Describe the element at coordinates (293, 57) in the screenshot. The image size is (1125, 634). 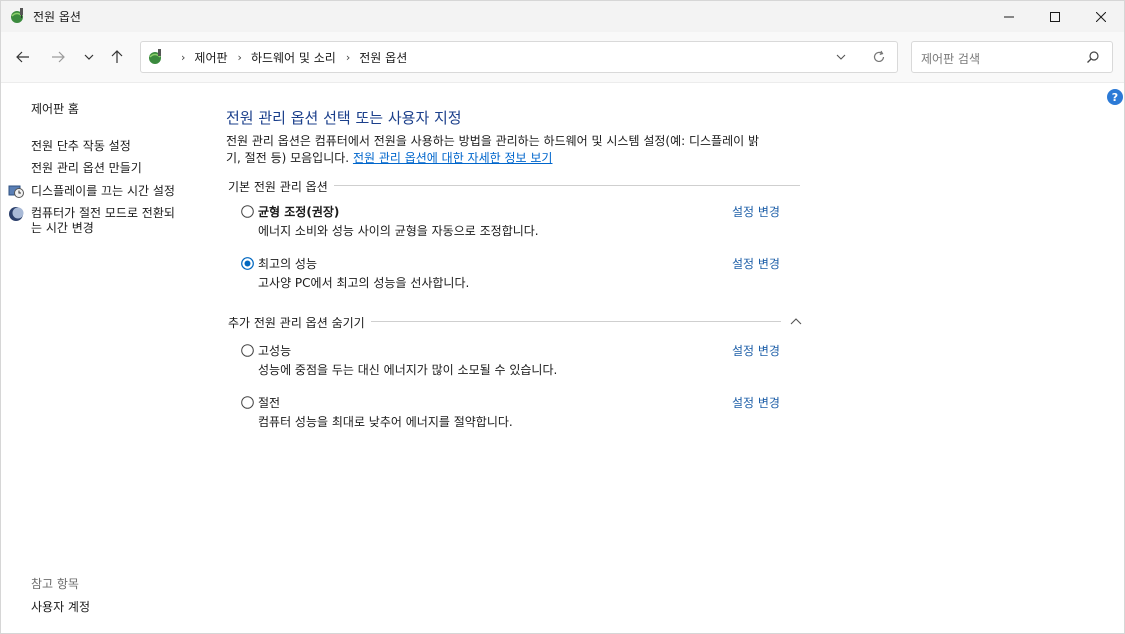
I see `breadcrumb-hardware-sound: 하드웨어 및 소리` at that location.